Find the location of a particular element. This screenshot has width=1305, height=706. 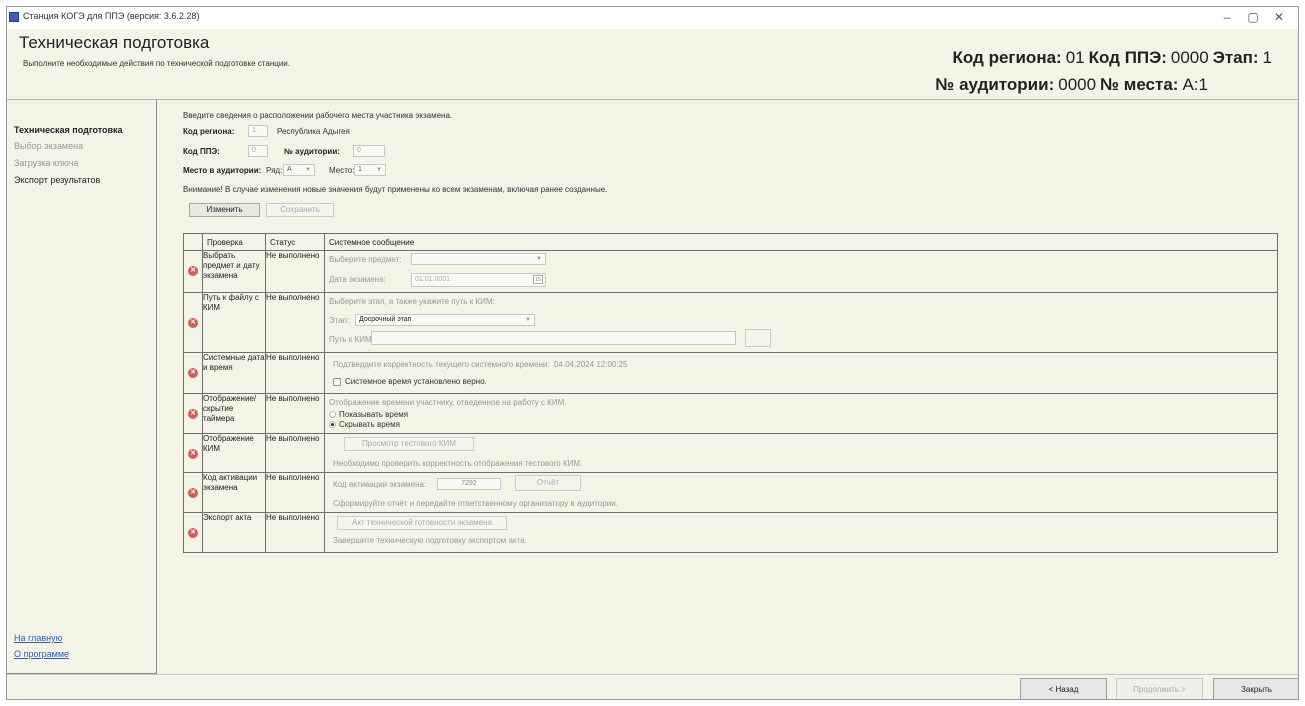

continue-button: Продолжить > is located at coordinates (1159, 688).